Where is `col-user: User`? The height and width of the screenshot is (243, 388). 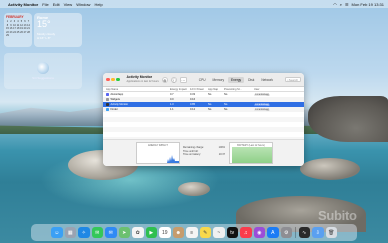
col-user: User is located at coordinates (270, 89).